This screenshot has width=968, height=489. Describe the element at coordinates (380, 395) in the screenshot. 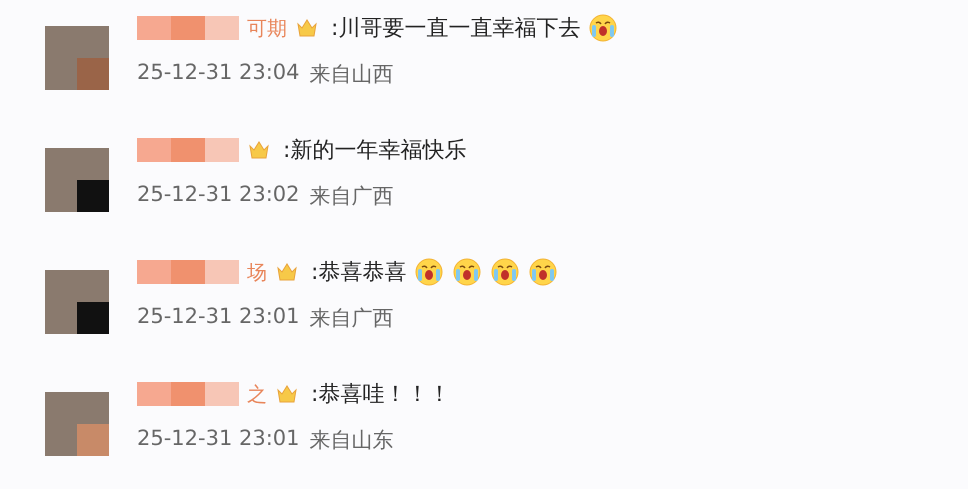

I see `comment-text: :恭喜哇！！！` at that location.